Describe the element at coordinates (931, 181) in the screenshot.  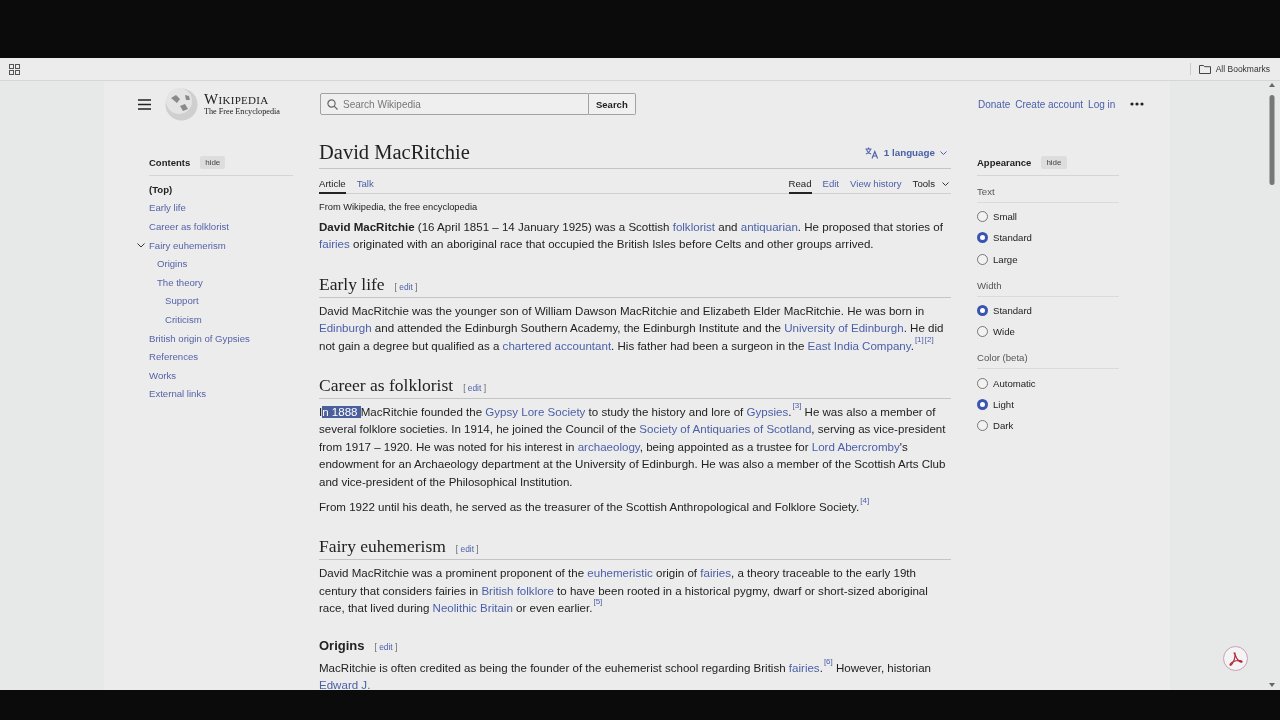
I see `tools-menu: Tools` at that location.